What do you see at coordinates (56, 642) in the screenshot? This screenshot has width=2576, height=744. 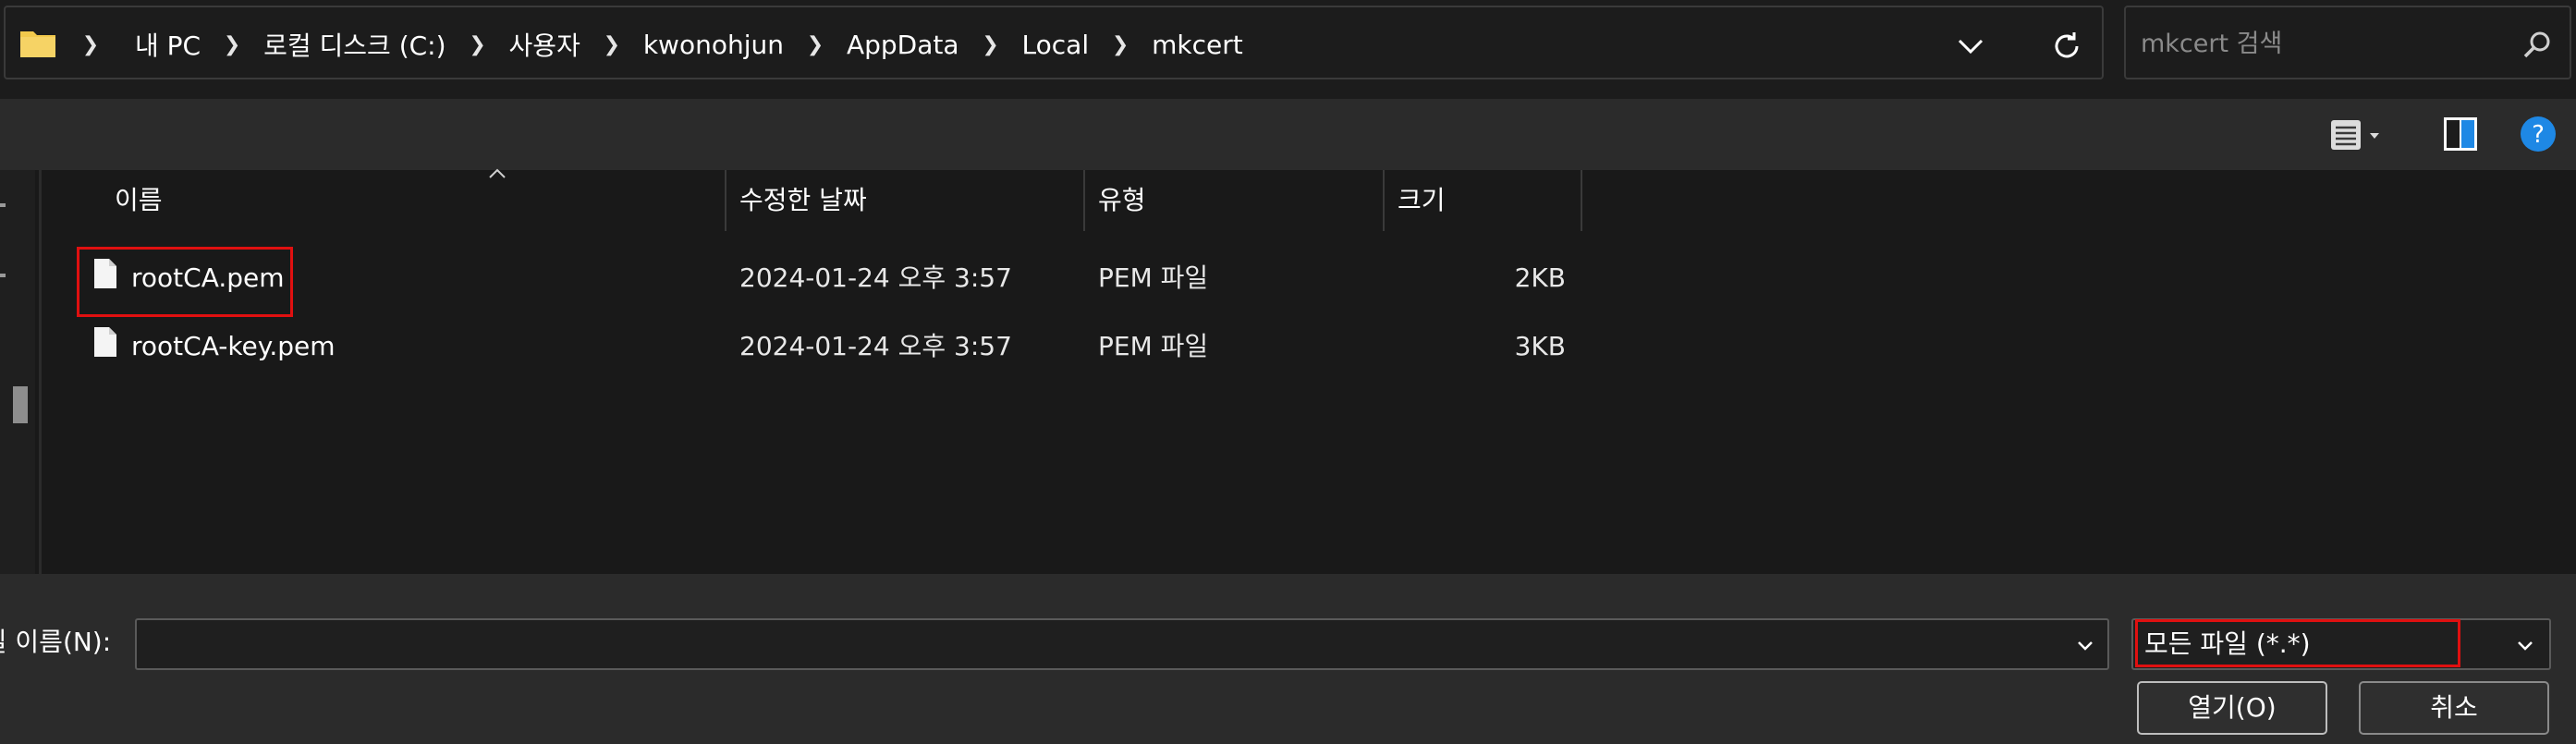 I see `filename-label-text: 파일 이름(N):` at bounding box center [56, 642].